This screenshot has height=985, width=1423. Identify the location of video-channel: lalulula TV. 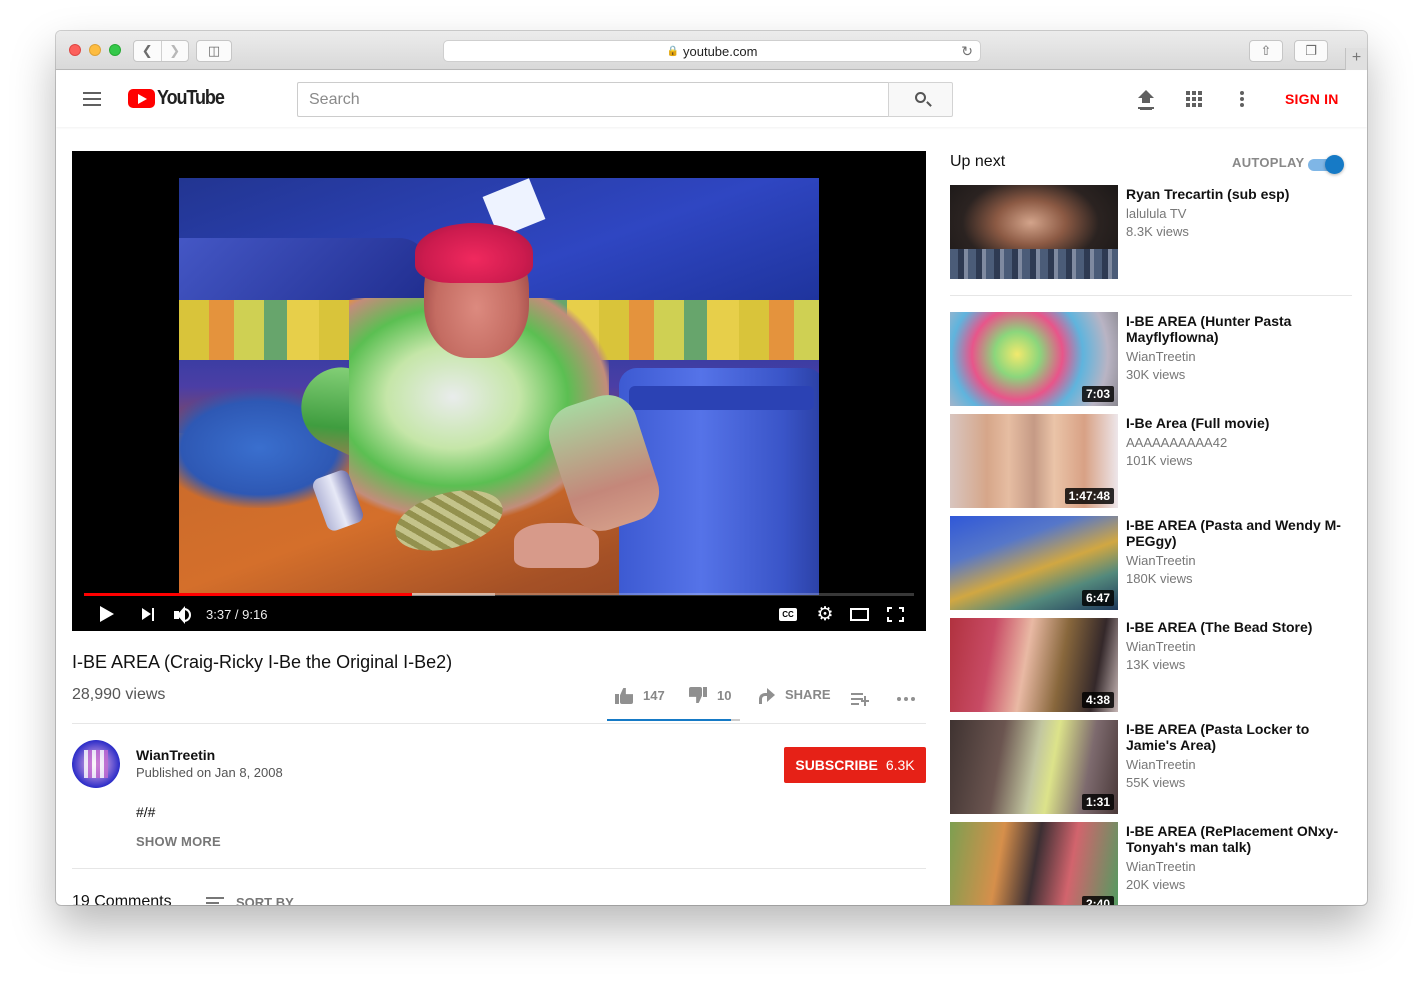
(1156, 213).